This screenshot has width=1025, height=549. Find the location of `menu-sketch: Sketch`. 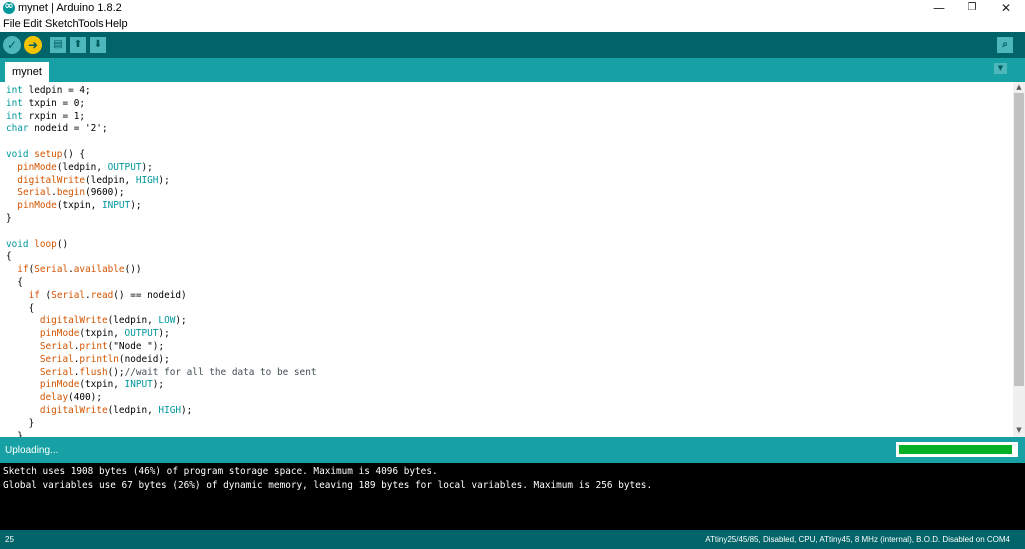

menu-sketch: Sketch is located at coordinates (62, 24).